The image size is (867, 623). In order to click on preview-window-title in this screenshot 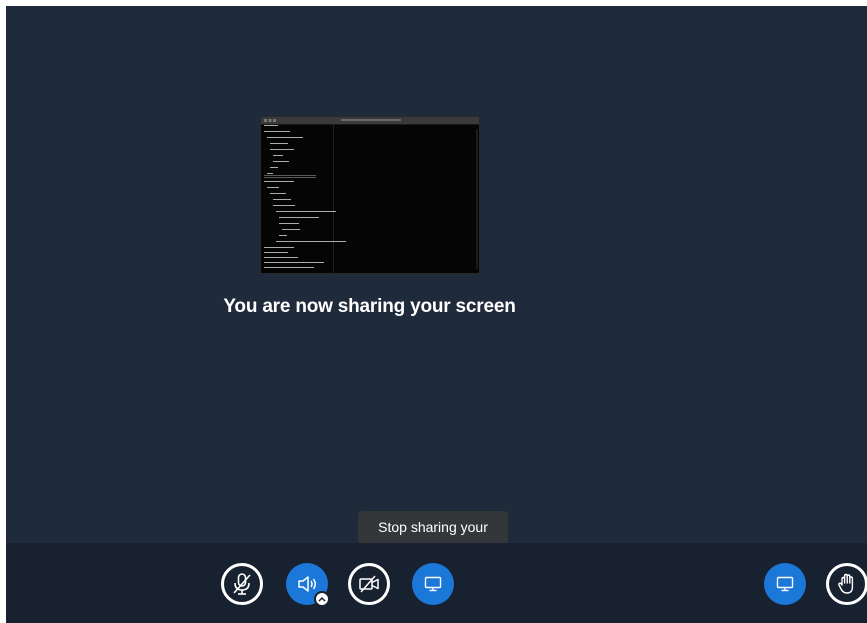, I will do `click(371, 120)`.